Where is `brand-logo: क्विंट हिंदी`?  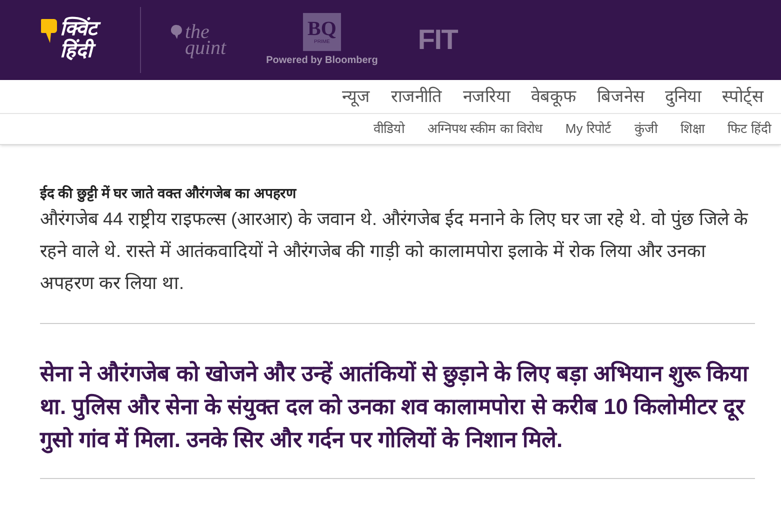
brand-logo: क्विंट हिंदी is located at coordinates (75, 40).